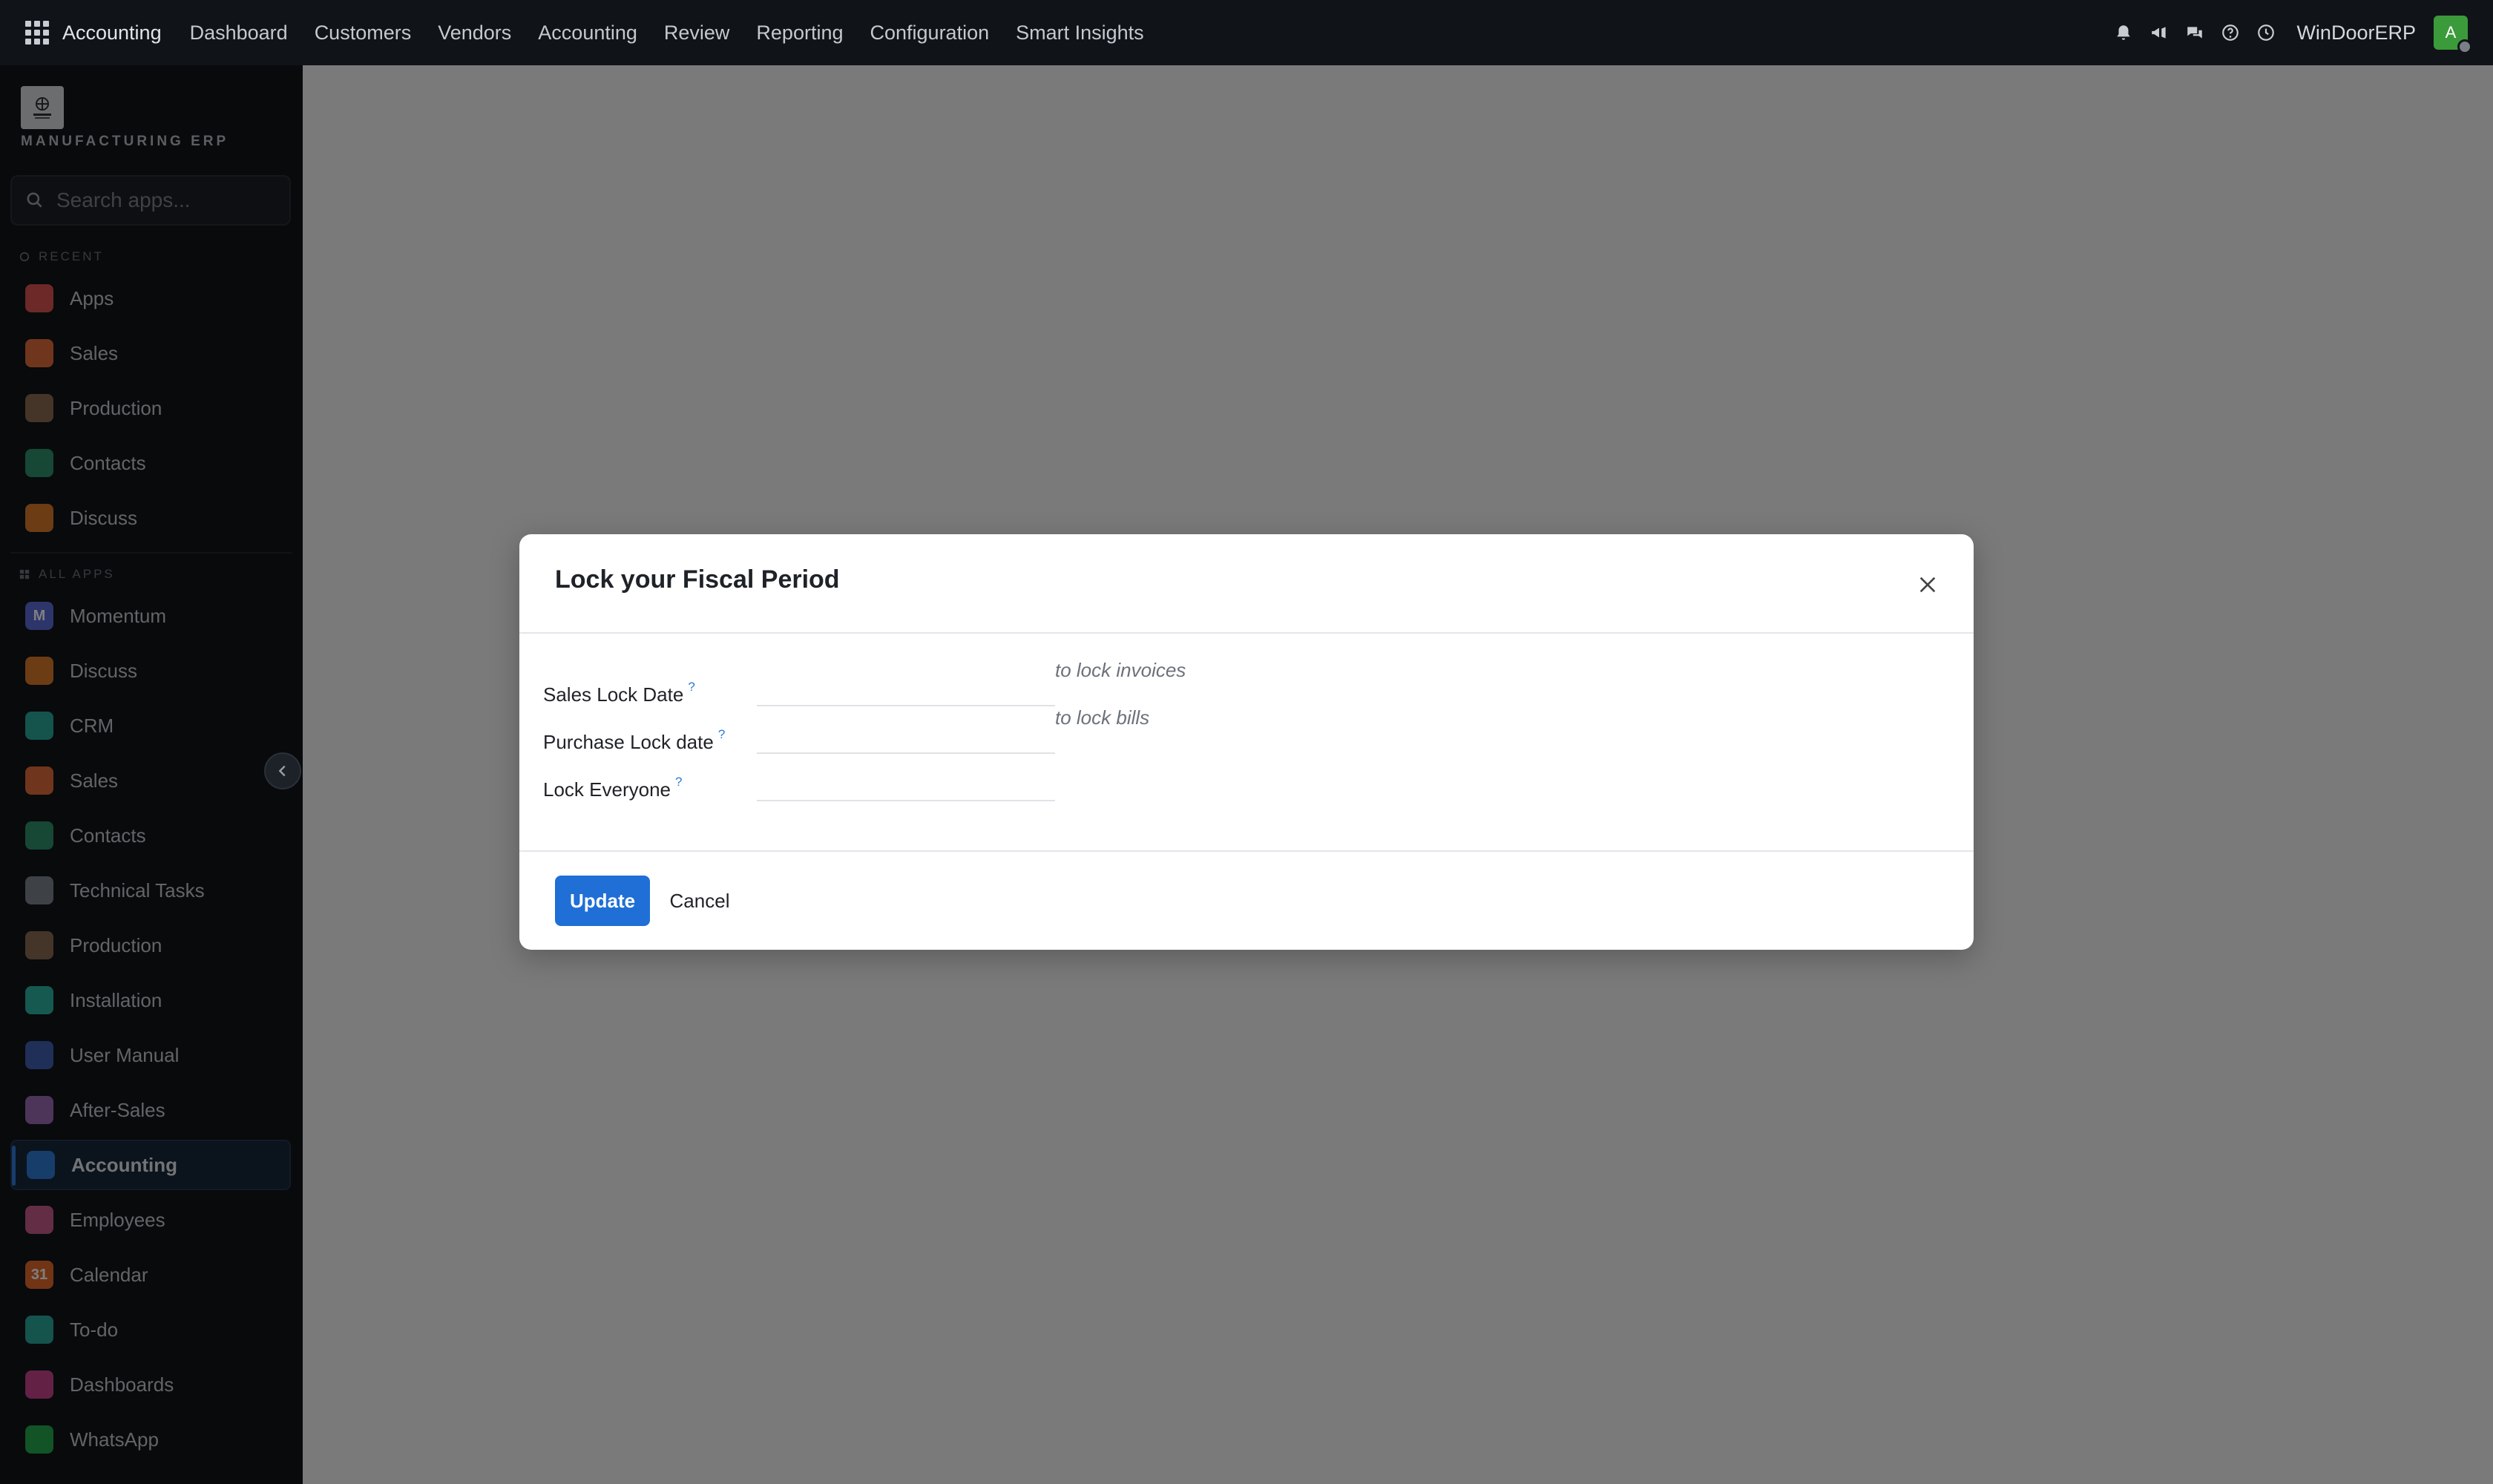 Image resolution: width=2493 pixels, height=1484 pixels. I want to click on company-name: WinDoorERP, so click(2356, 33).